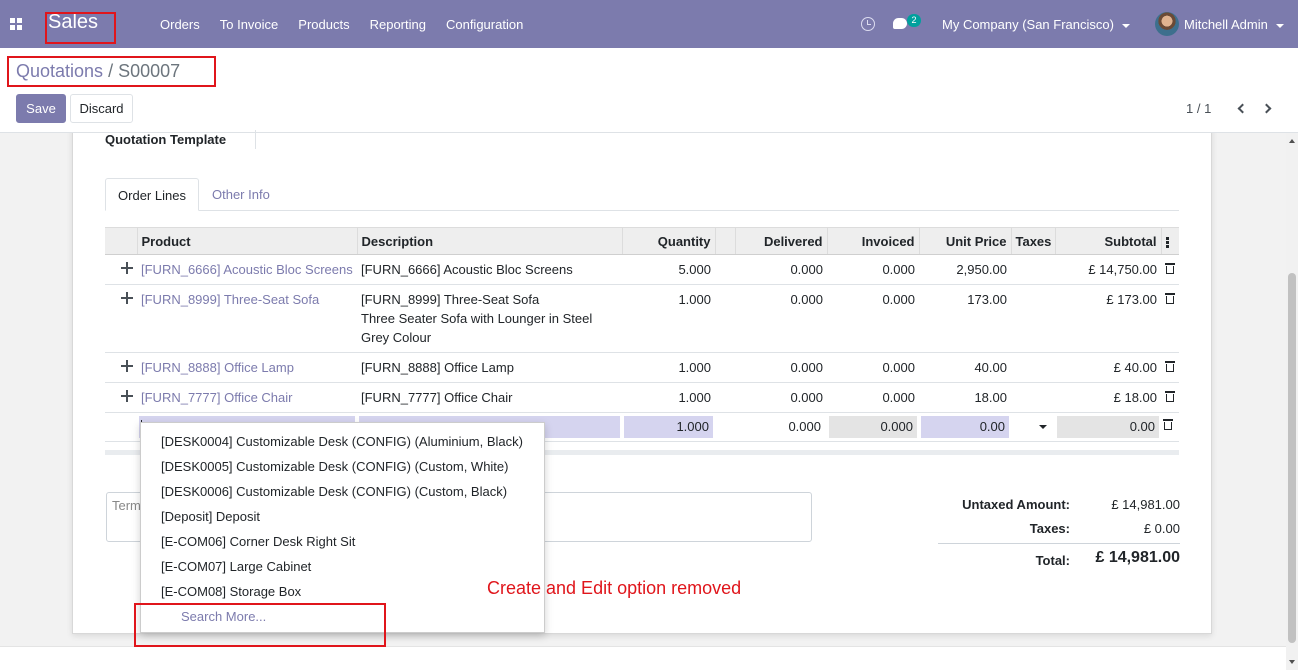 The image size is (1298, 670). Describe the element at coordinates (1167, 242) in the screenshot. I see `kebab-menu-icon` at that location.